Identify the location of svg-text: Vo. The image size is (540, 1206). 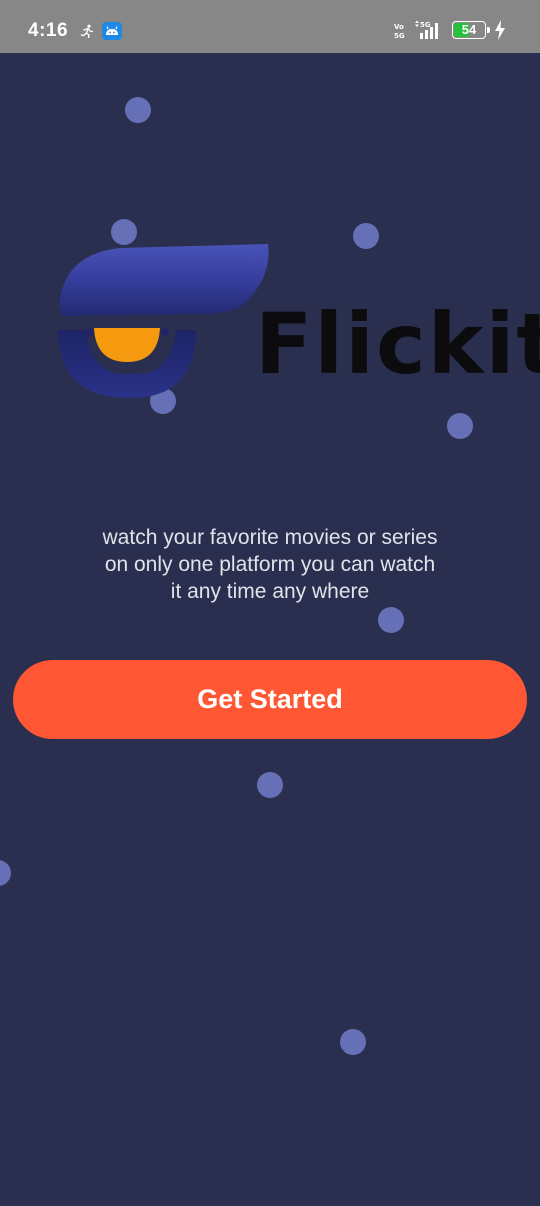
(399, 27).